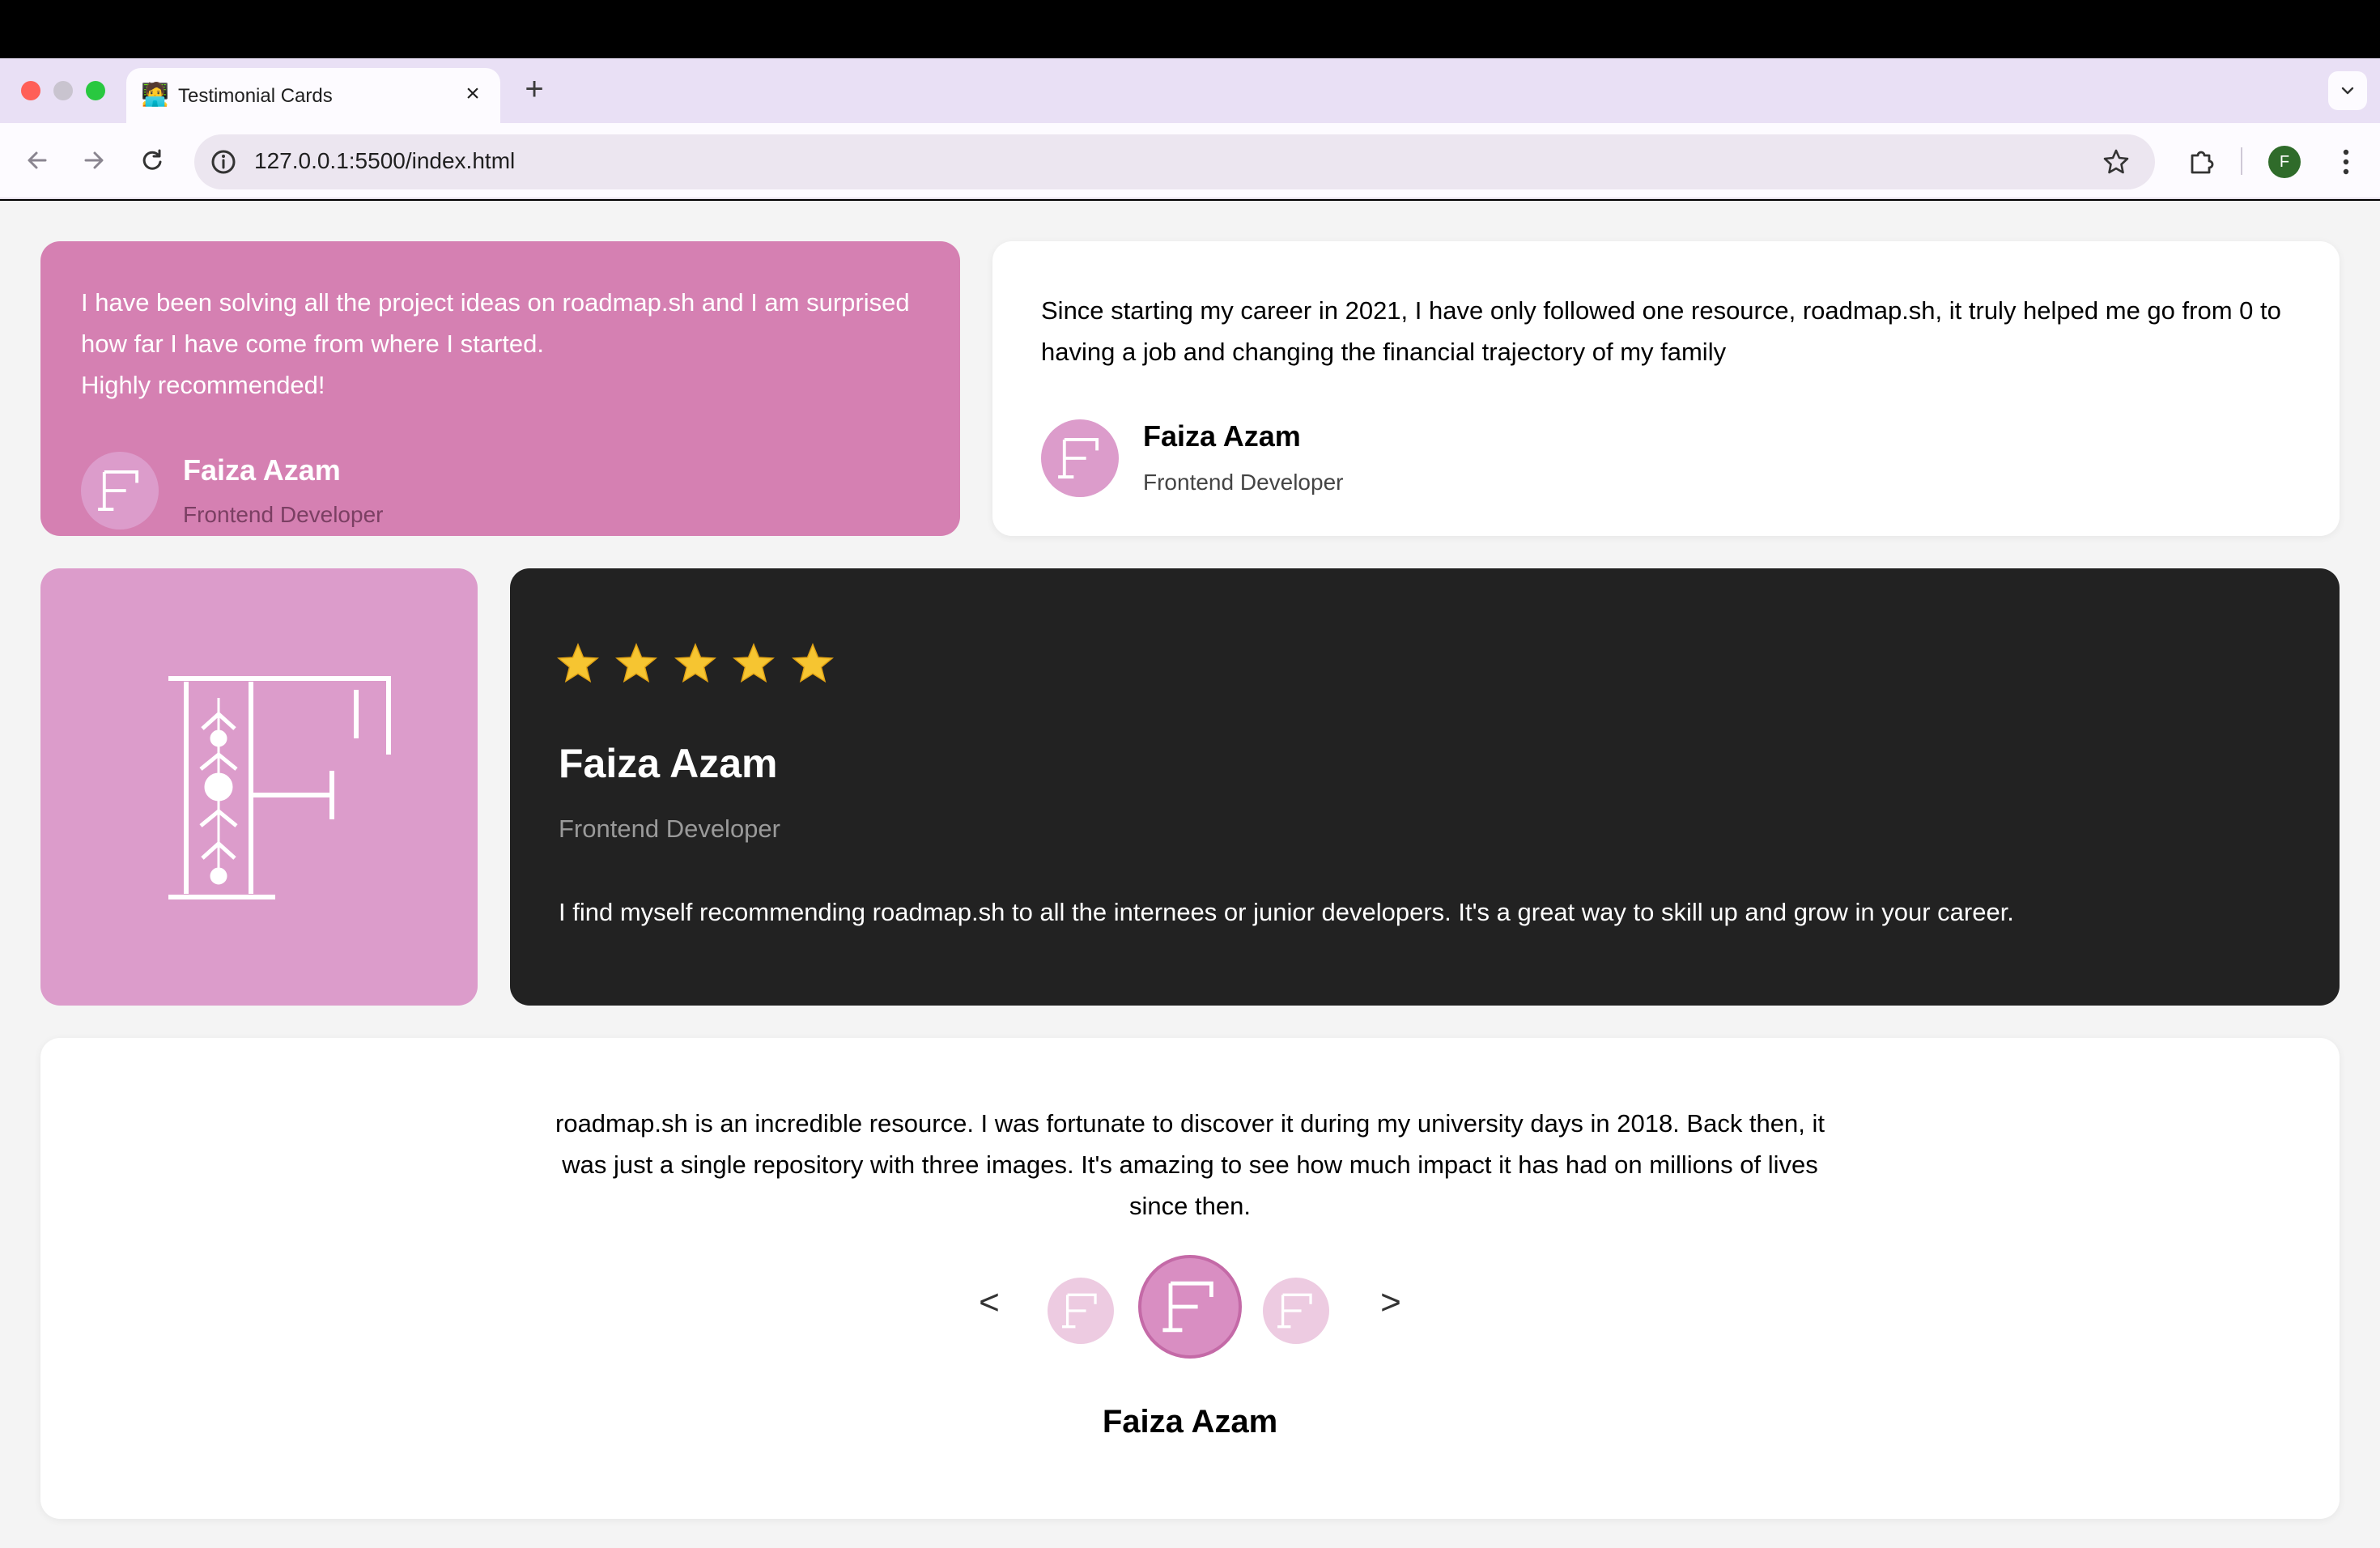 Image resolution: width=2380 pixels, height=1548 pixels. What do you see at coordinates (1190, 29) in the screenshot?
I see `os-menubar` at bounding box center [1190, 29].